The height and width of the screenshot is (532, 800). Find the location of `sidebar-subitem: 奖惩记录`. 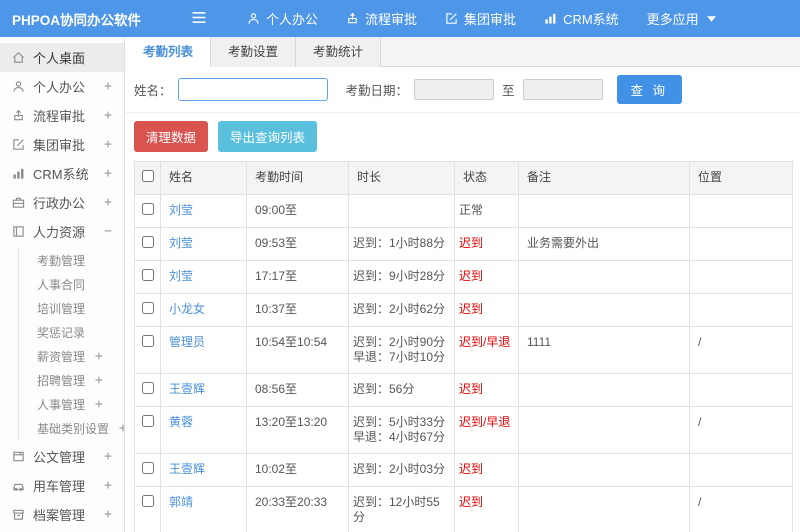

sidebar-subitem: 奖惩记录 is located at coordinates (71, 332).